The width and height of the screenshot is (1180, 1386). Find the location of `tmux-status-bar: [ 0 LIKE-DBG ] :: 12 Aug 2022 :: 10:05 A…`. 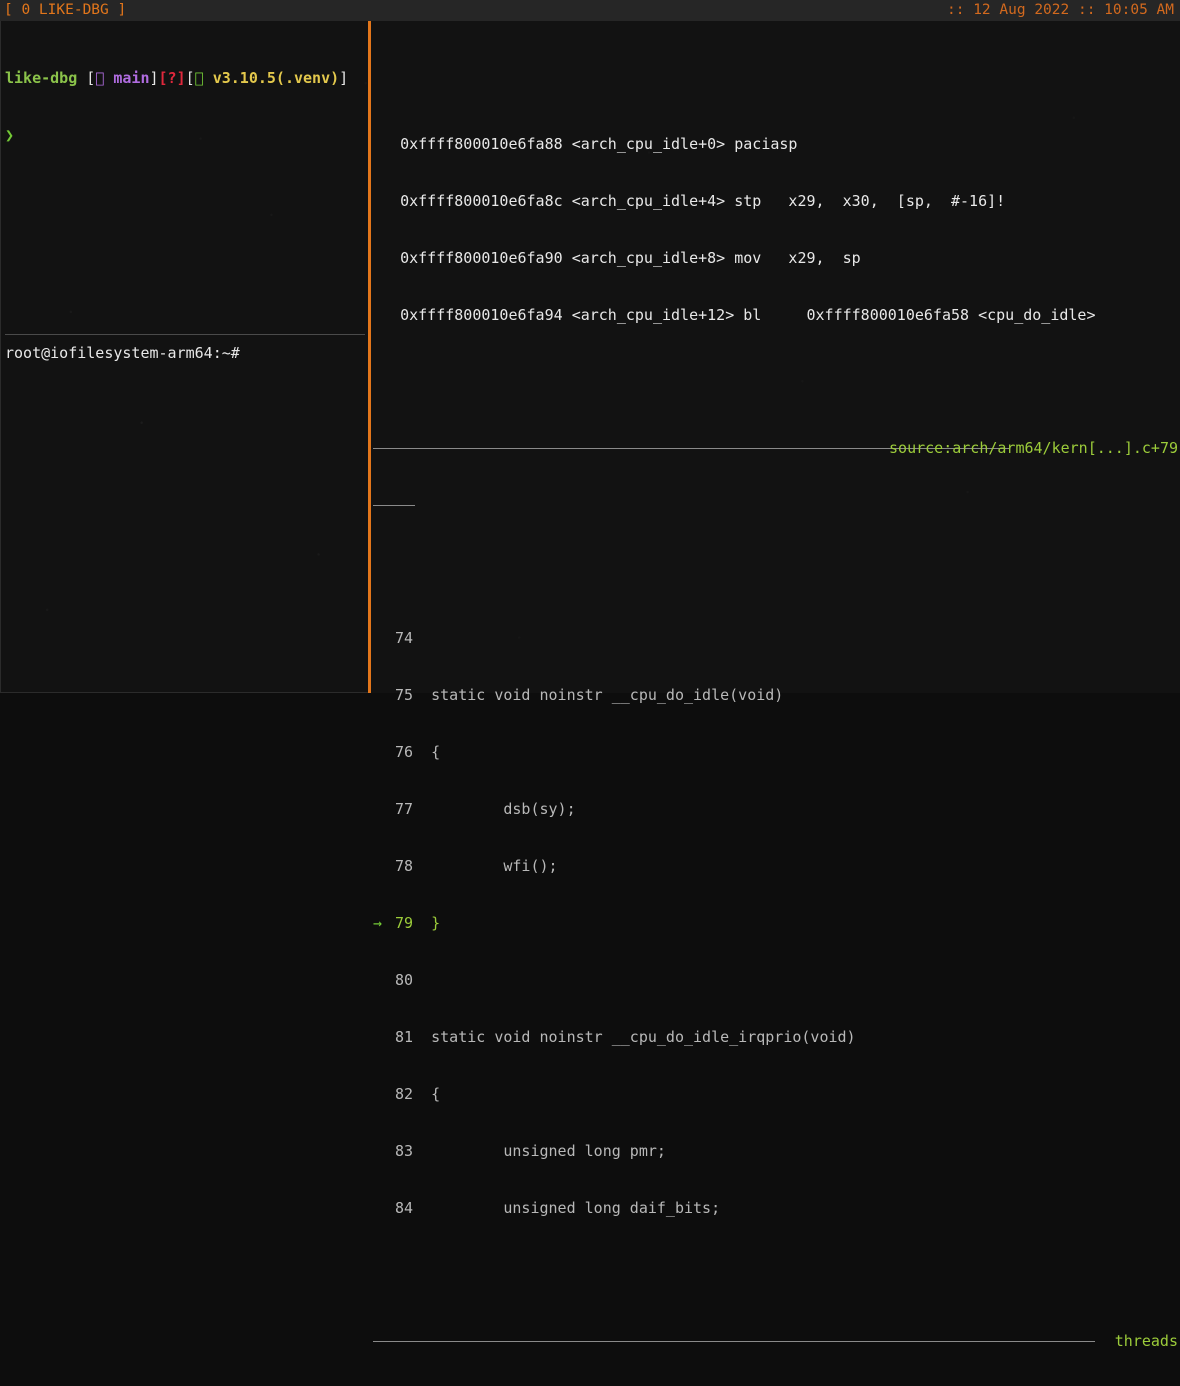

tmux-status-bar: [ 0 LIKE-DBG ] :: 12 Aug 2022 :: 10:05 A… is located at coordinates (590, 10).